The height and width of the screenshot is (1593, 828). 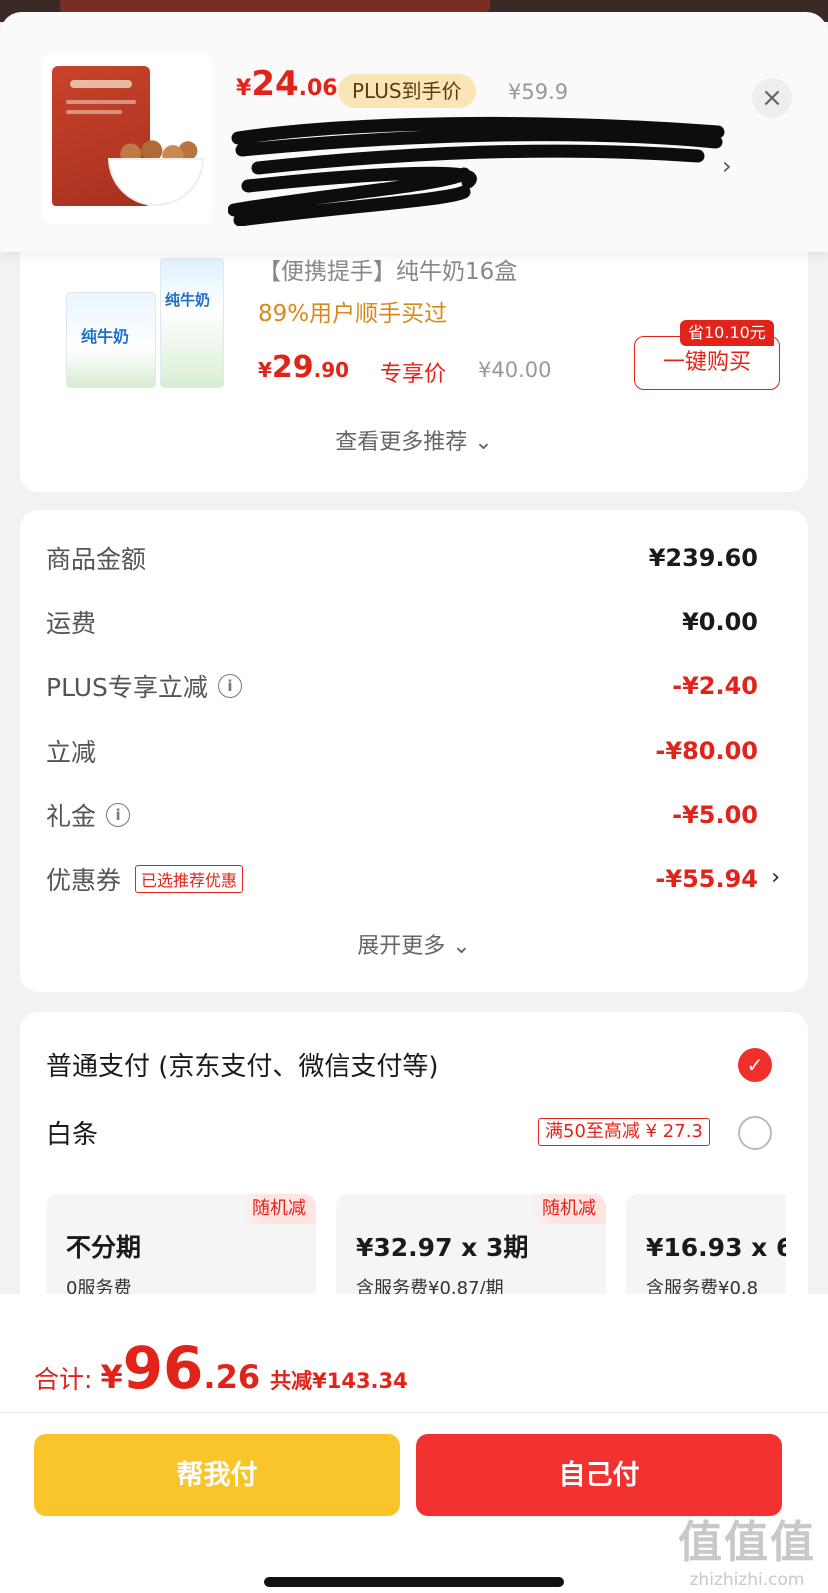 What do you see at coordinates (84, 880) in the screenshot?
I see `summary-label: 优惠券` at bounding box center [84, 880].